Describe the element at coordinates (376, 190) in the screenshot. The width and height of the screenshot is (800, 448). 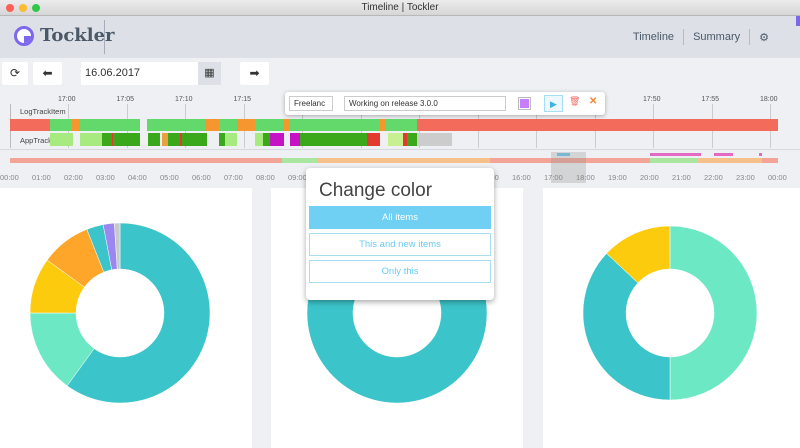
I see `popover-title: Change color` at that location.